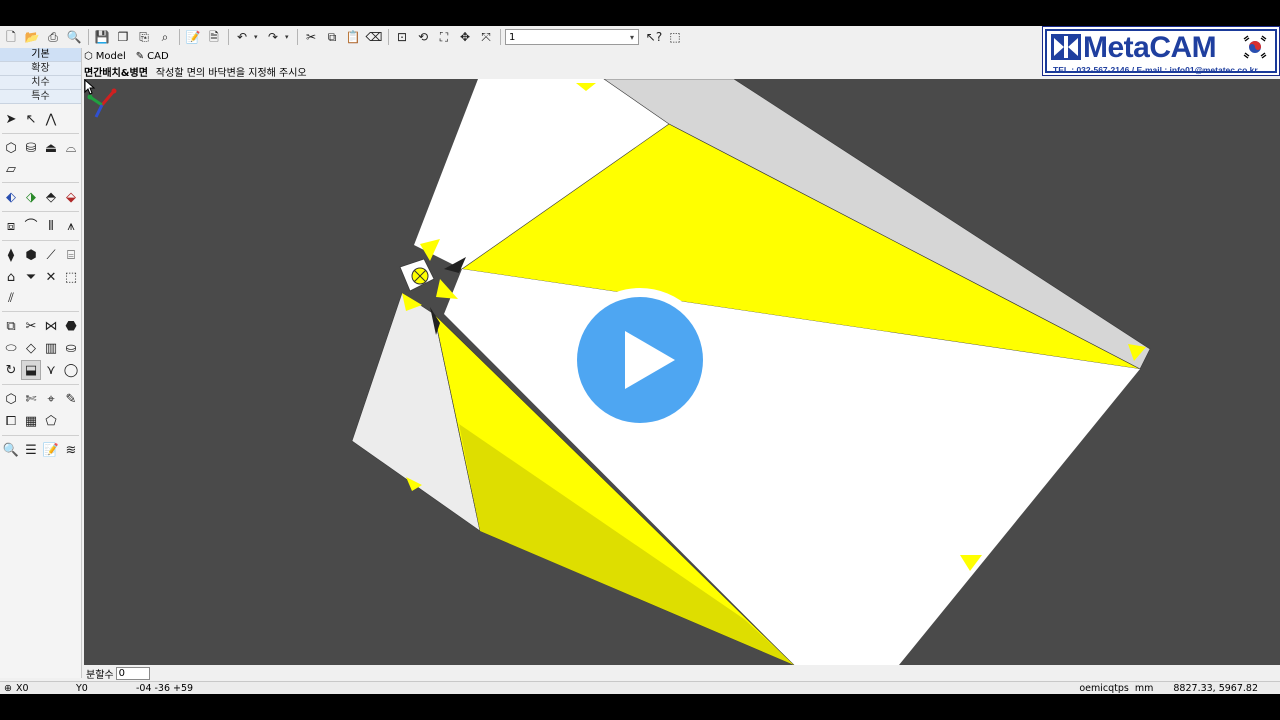 This screenshot has height=720, width=1280. What do you see at coordinates (40, 169) in the screenshot?
I see `tool-row: ▱` at bounding box center [40, 169].